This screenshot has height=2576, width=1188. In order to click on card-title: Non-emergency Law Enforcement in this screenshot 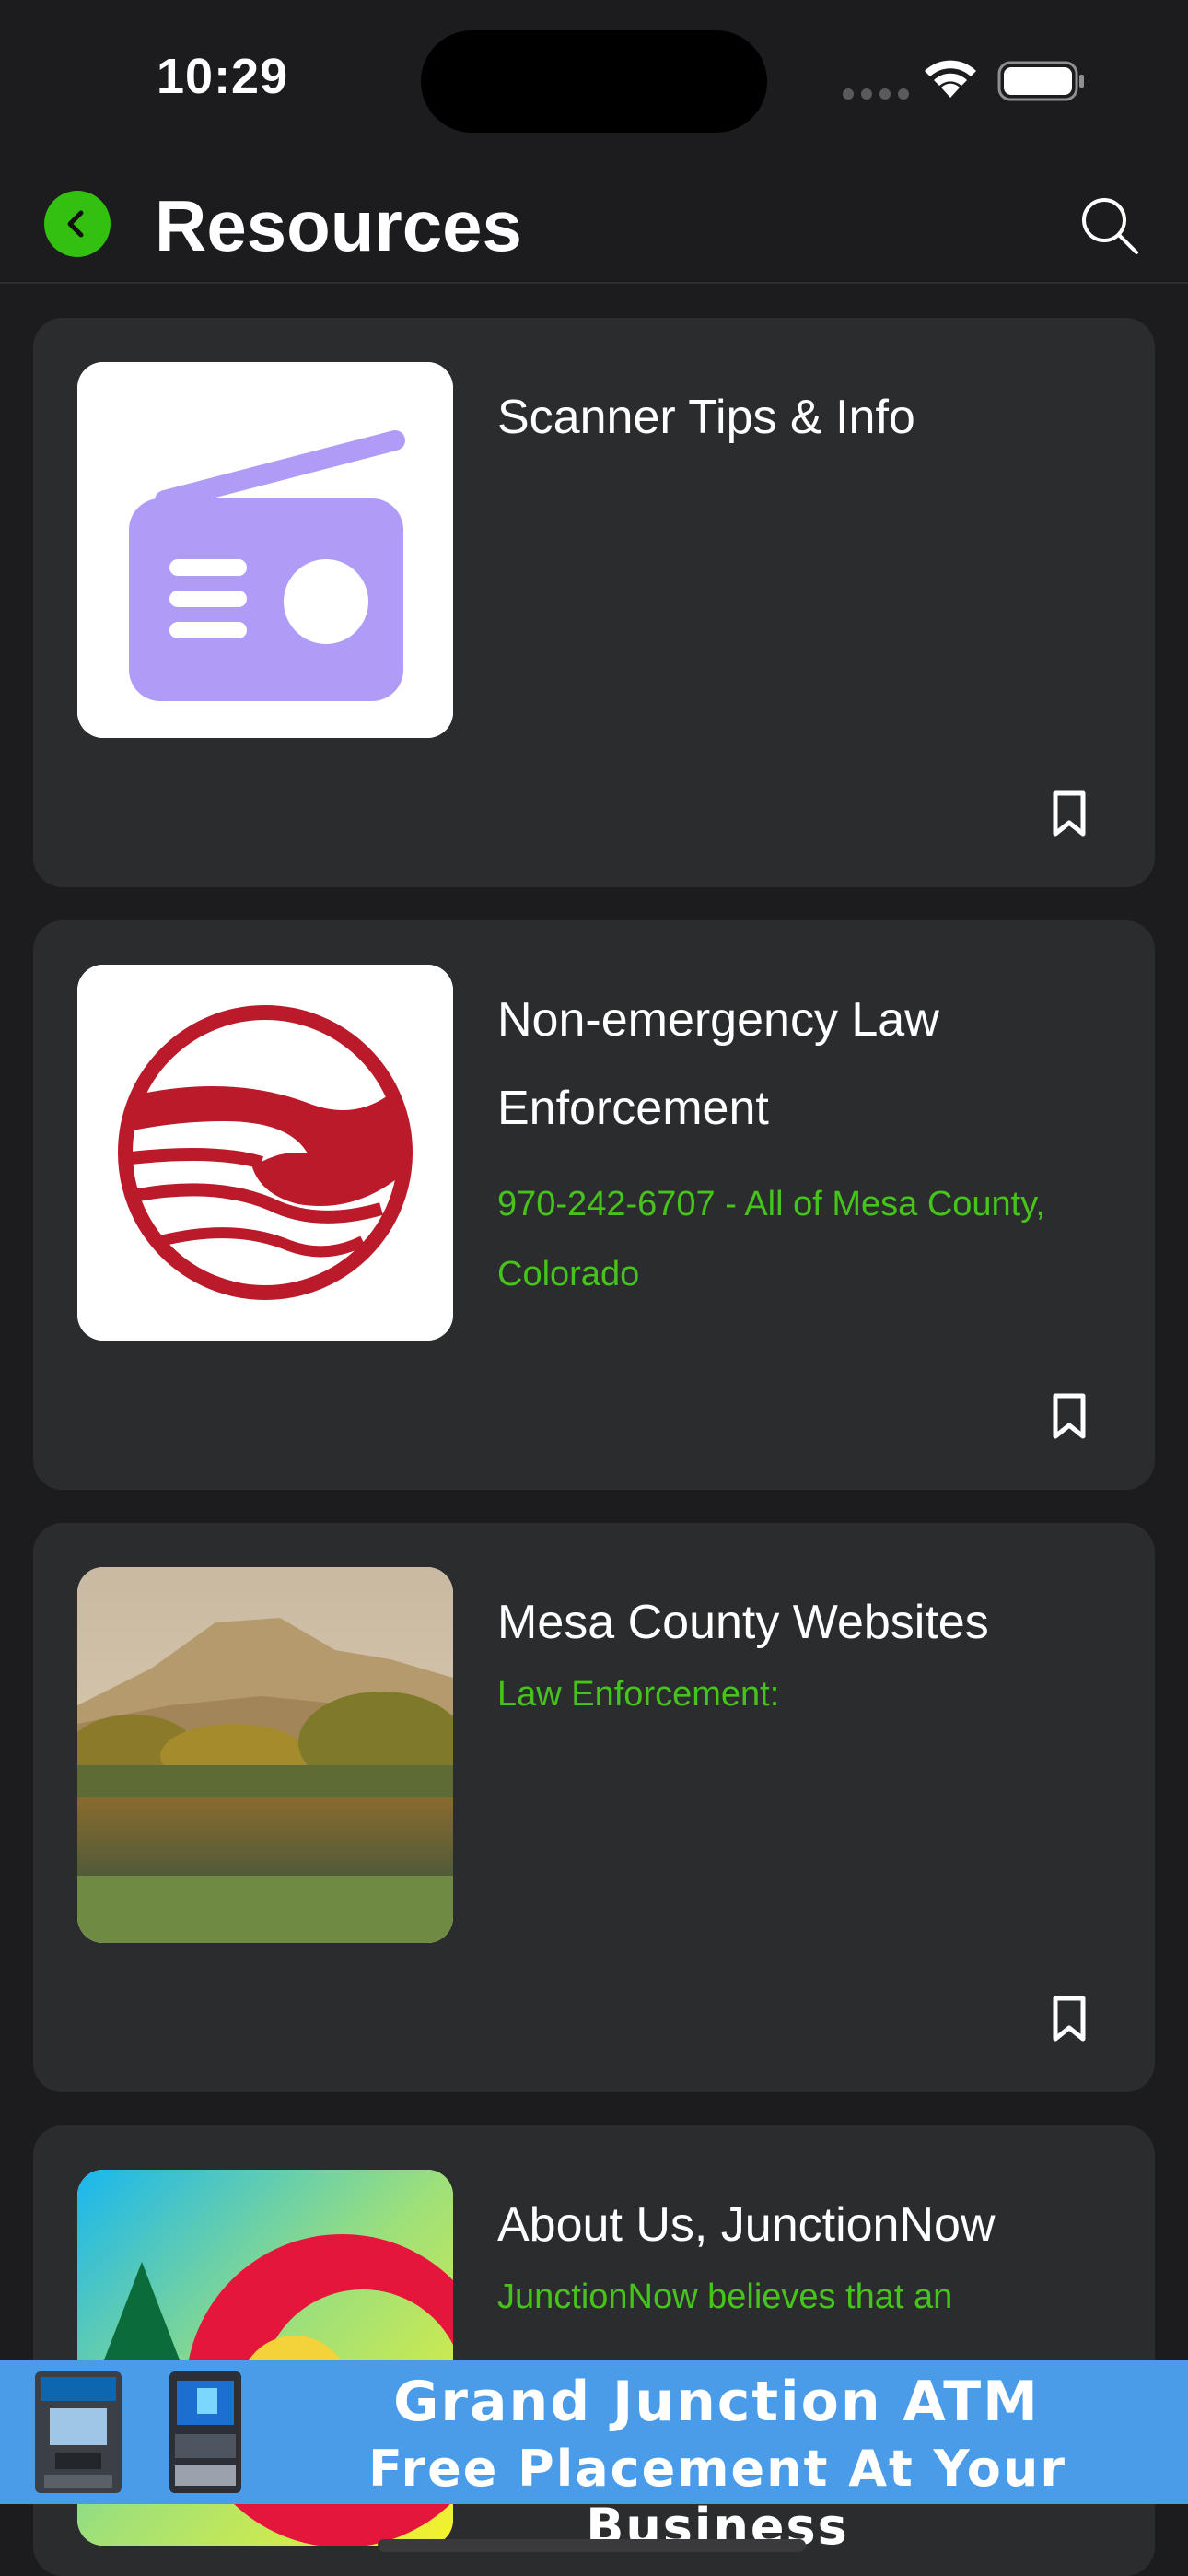, I will do `click(718, 1064)`.